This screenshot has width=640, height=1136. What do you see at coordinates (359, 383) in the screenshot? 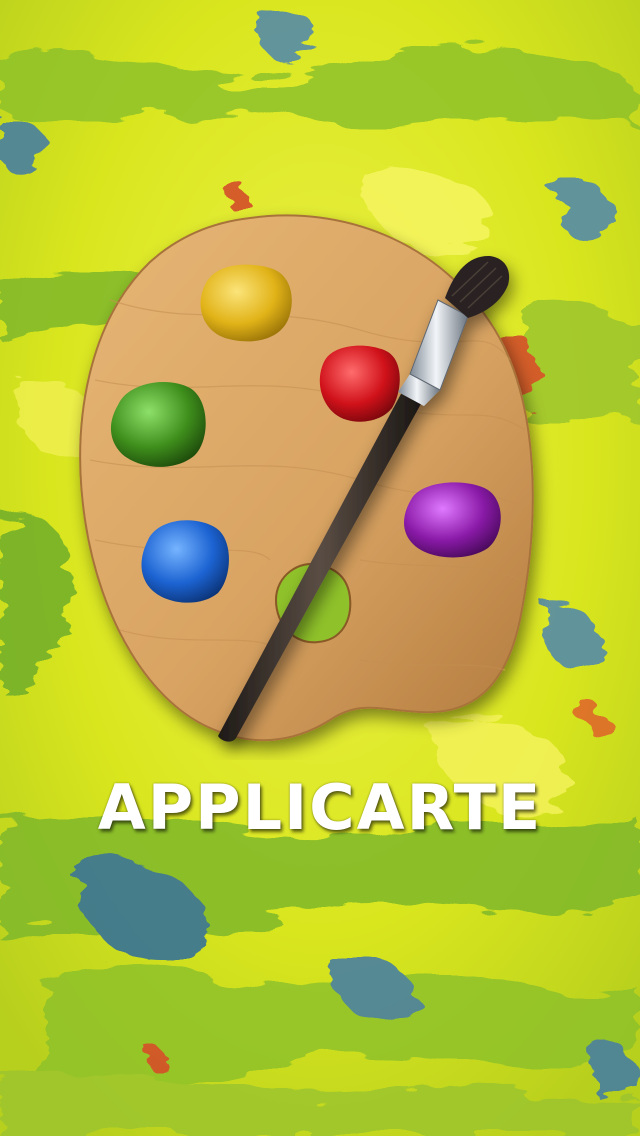
I see `red-paint-blob` at bounding box center [359, 383].